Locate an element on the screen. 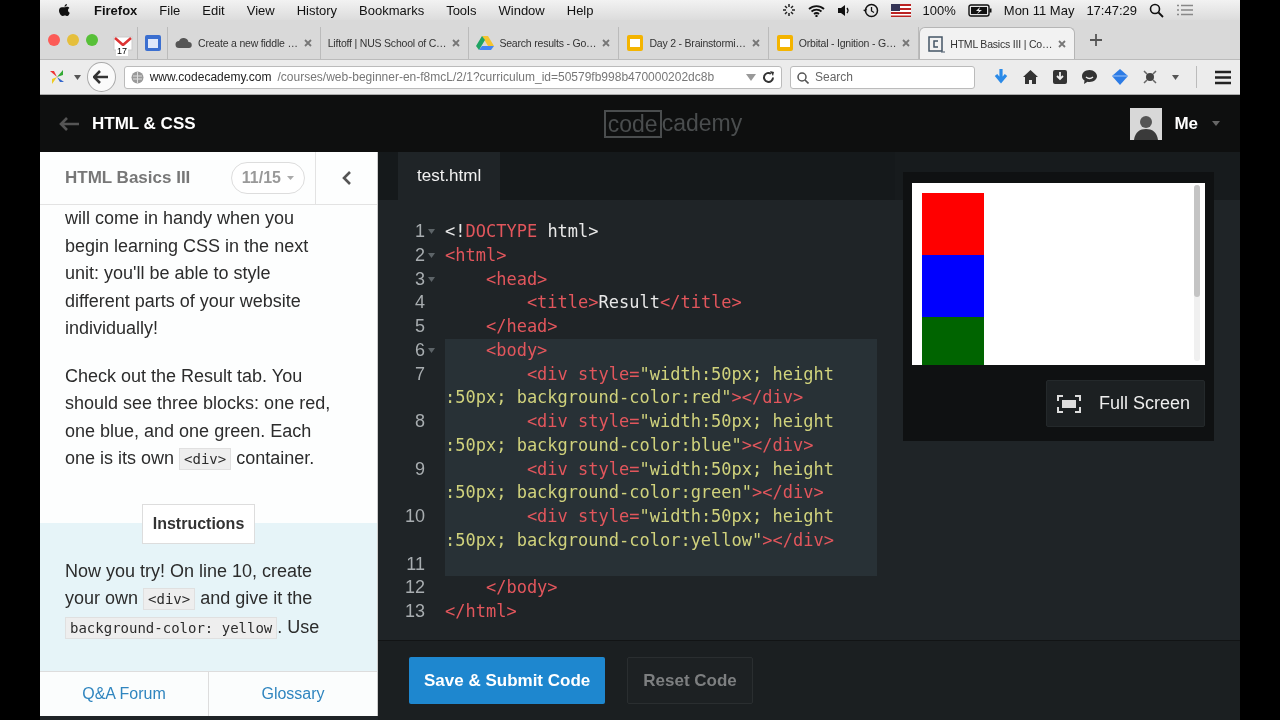  pinned-tab: 17 is located at coordinates (123, 43).